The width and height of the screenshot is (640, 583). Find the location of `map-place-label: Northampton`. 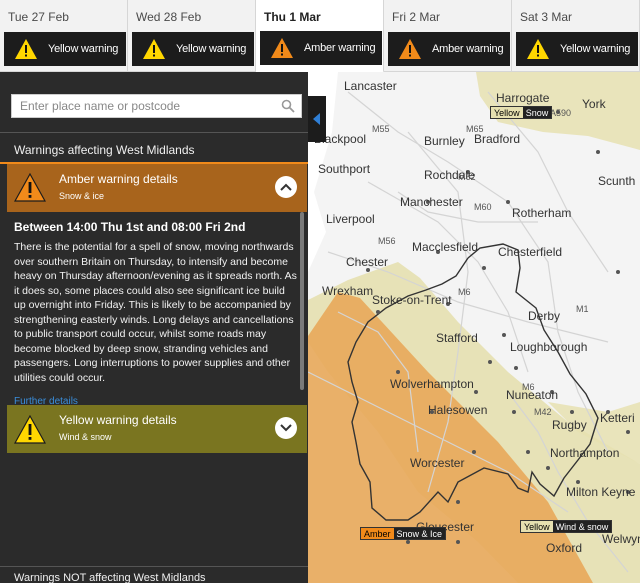

map-place-label: Northampton is located at coordinates (585, 453).